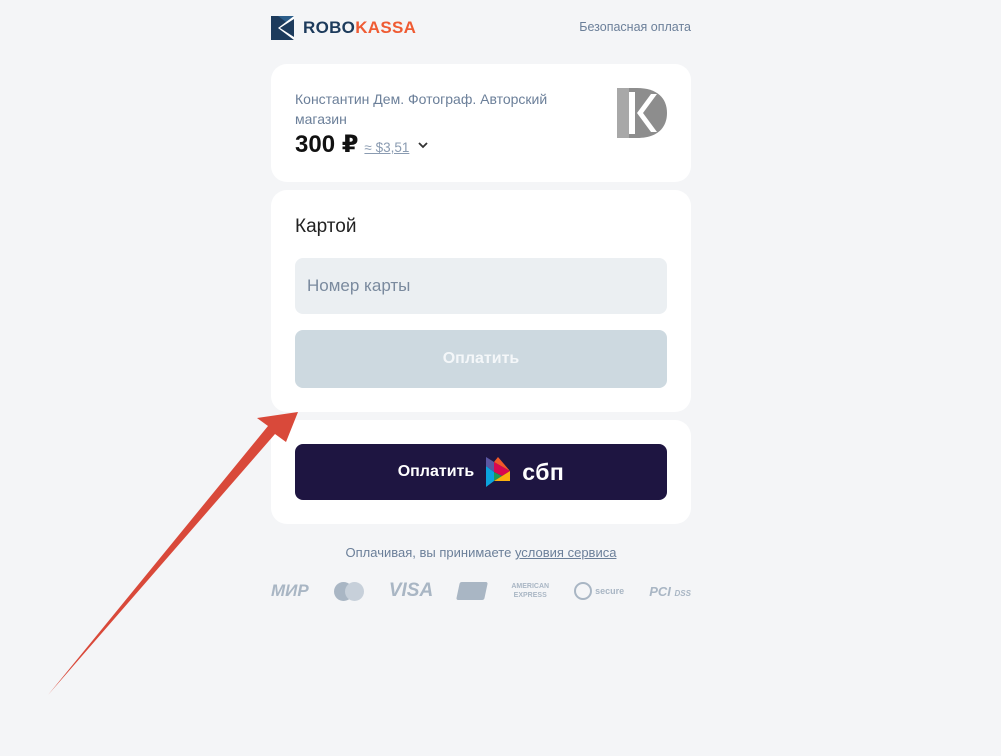  I want to click on card-payment-form: Картой Оплатить, so click(481, 301).